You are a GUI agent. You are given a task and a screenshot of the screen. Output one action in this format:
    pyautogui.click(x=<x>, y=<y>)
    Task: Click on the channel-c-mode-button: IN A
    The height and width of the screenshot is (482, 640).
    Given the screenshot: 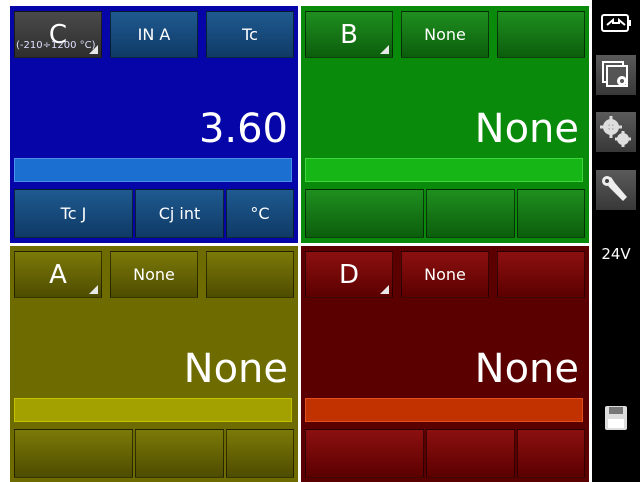 What is the action you would take?
    pyautogui.click(x=154, y=34)
    